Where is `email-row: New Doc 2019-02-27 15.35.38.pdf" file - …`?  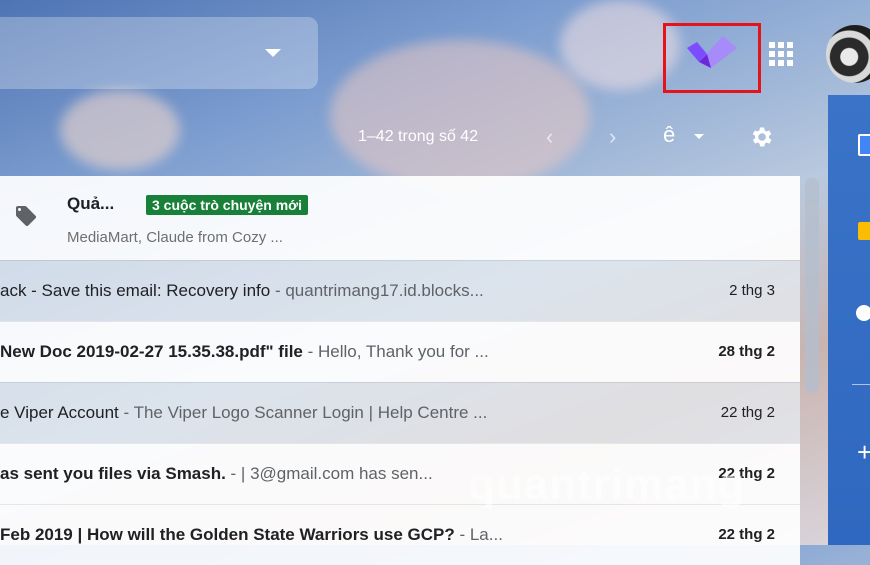 email-row: New Doc 2019-02-27 15.35.38.pdf" file - … is located at coordinates (400, 351).